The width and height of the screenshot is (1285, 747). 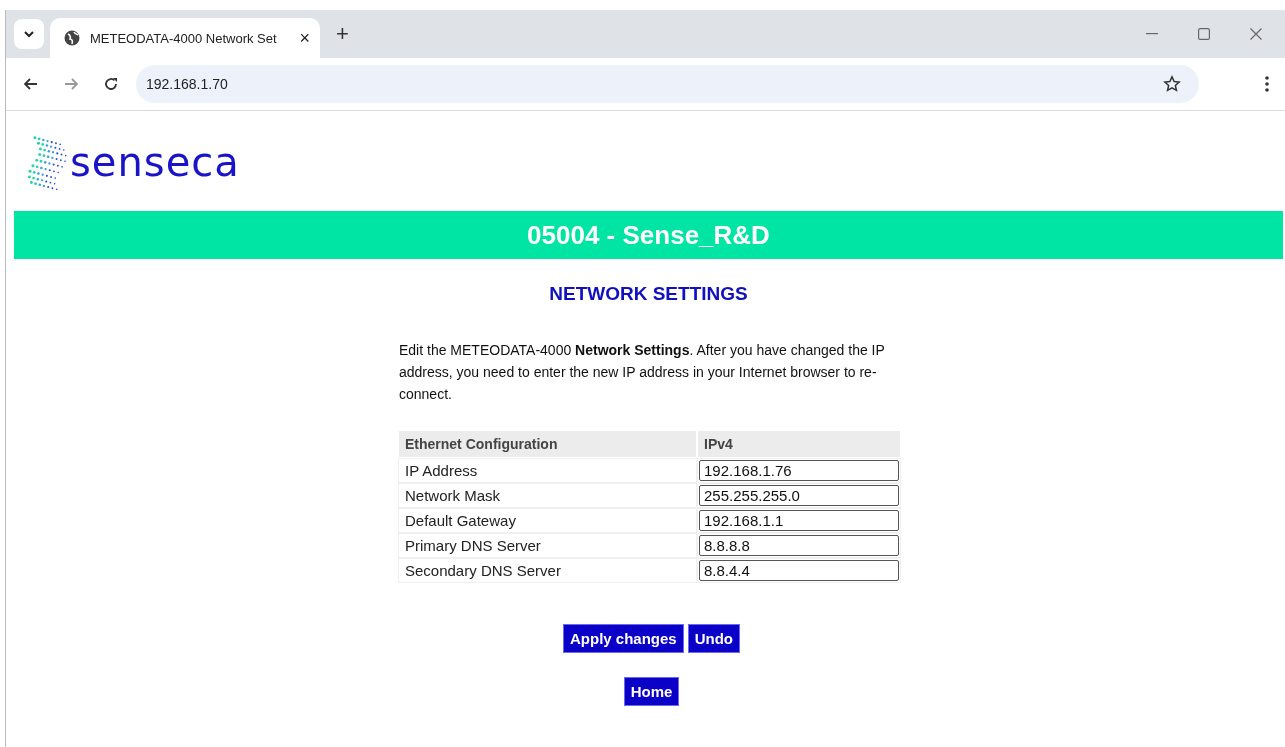 I want to click on intro-text: Edit the METEODATA-4000 Network Settings. After you have changed the IP address, you need to enter the new IP address in your Internet browser to re-connect., so click(x=642, y=372).